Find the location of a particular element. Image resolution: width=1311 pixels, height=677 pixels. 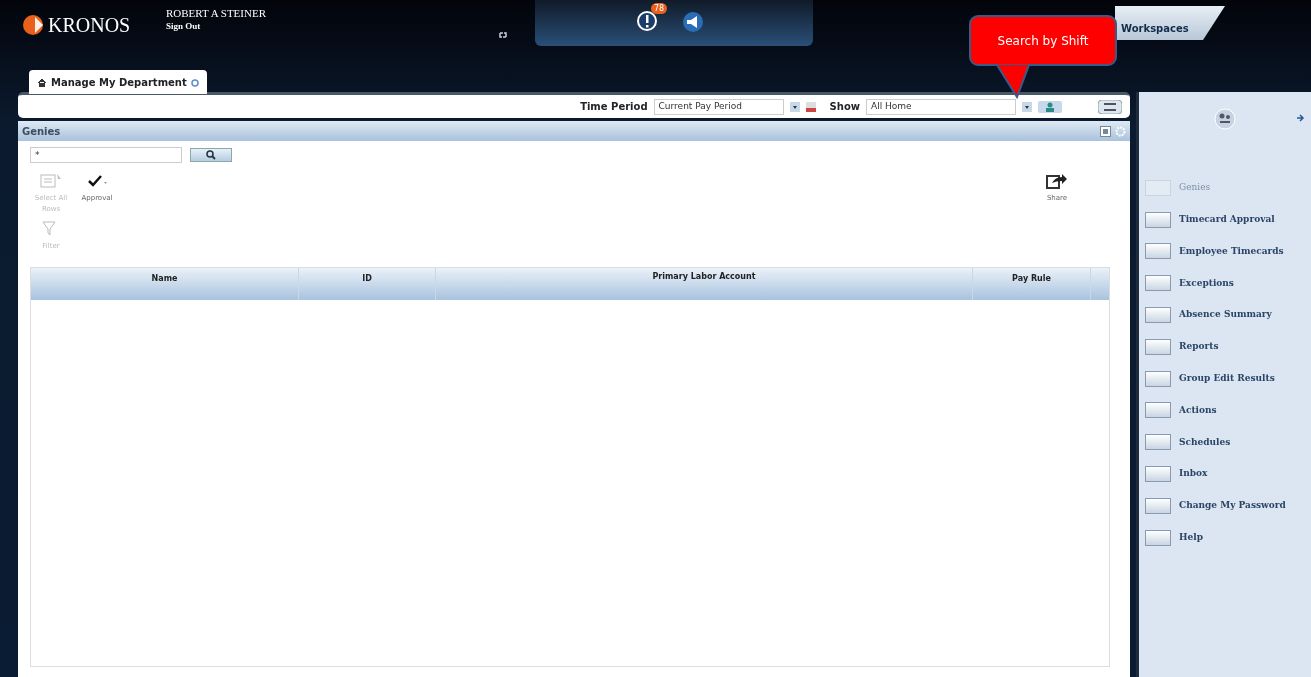

home-icon is located at coordinates (42, 82).